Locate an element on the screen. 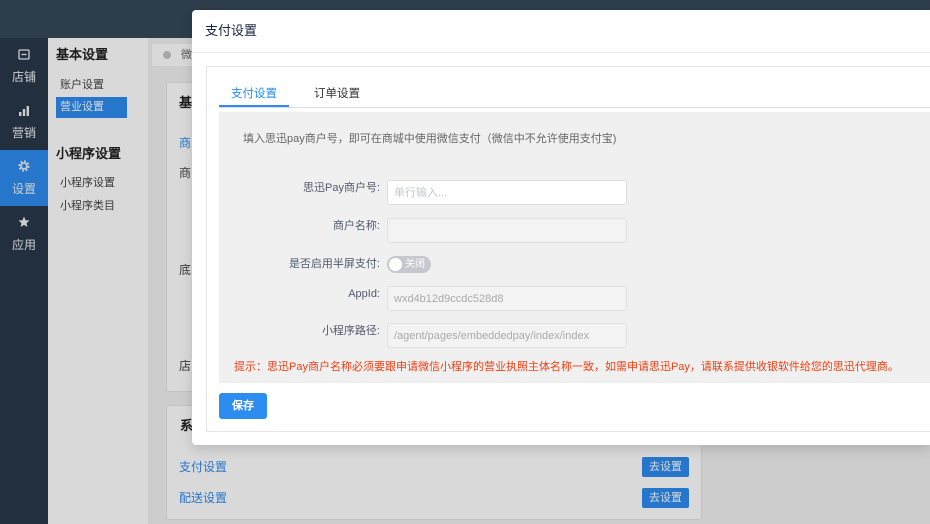  form-row-half-screen: 是否启用半屏支付: 关闭 is located at coordinates (429, 268).